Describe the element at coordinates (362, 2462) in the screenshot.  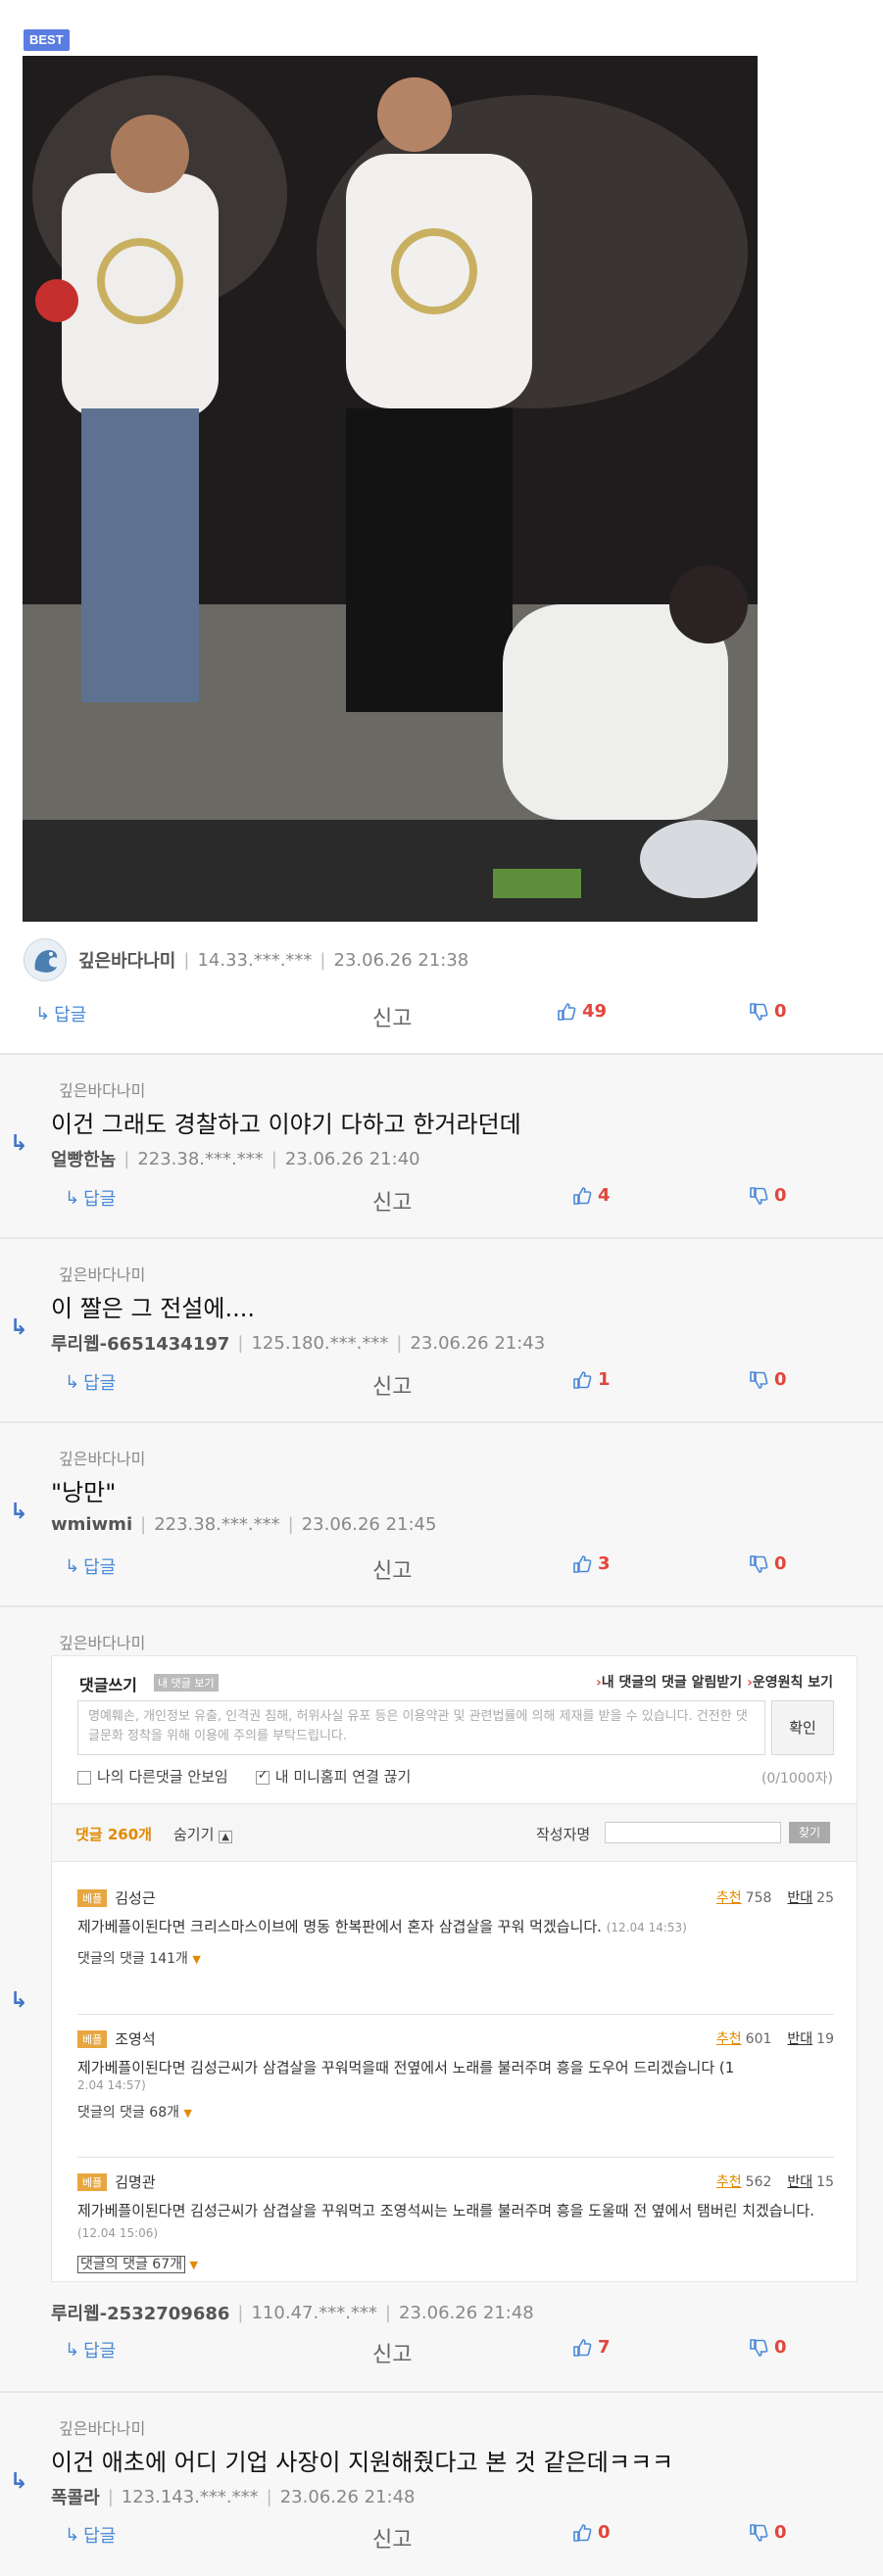
I see `reply-text: 이건 애초에 어디 기업 사장이 지원해줬다고 본 것 같은데ㅋㅋㅋ` at that location.